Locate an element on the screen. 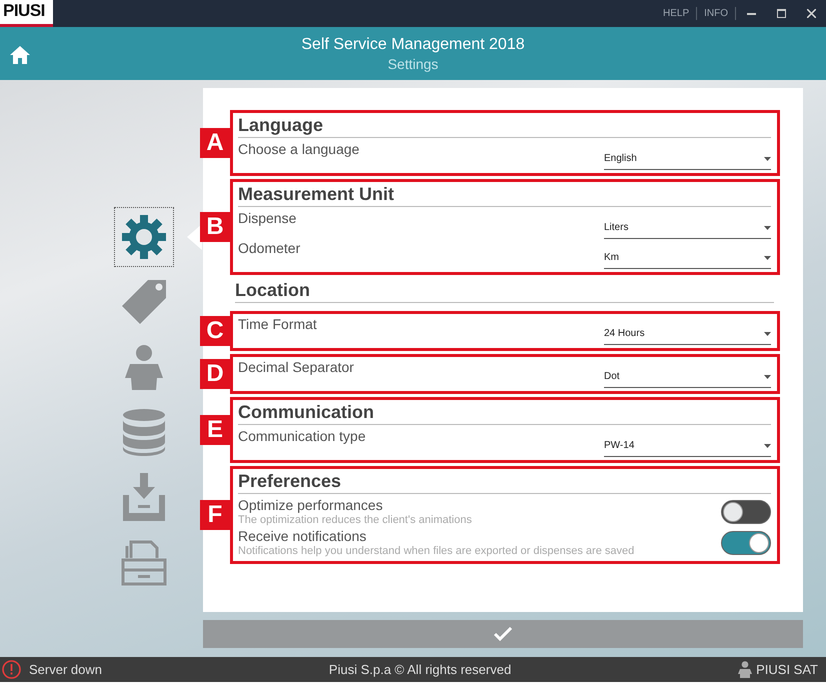 The height and width of the screenshot is (685, 826). setting-label: Odometer is located at coordinates (269, 248).